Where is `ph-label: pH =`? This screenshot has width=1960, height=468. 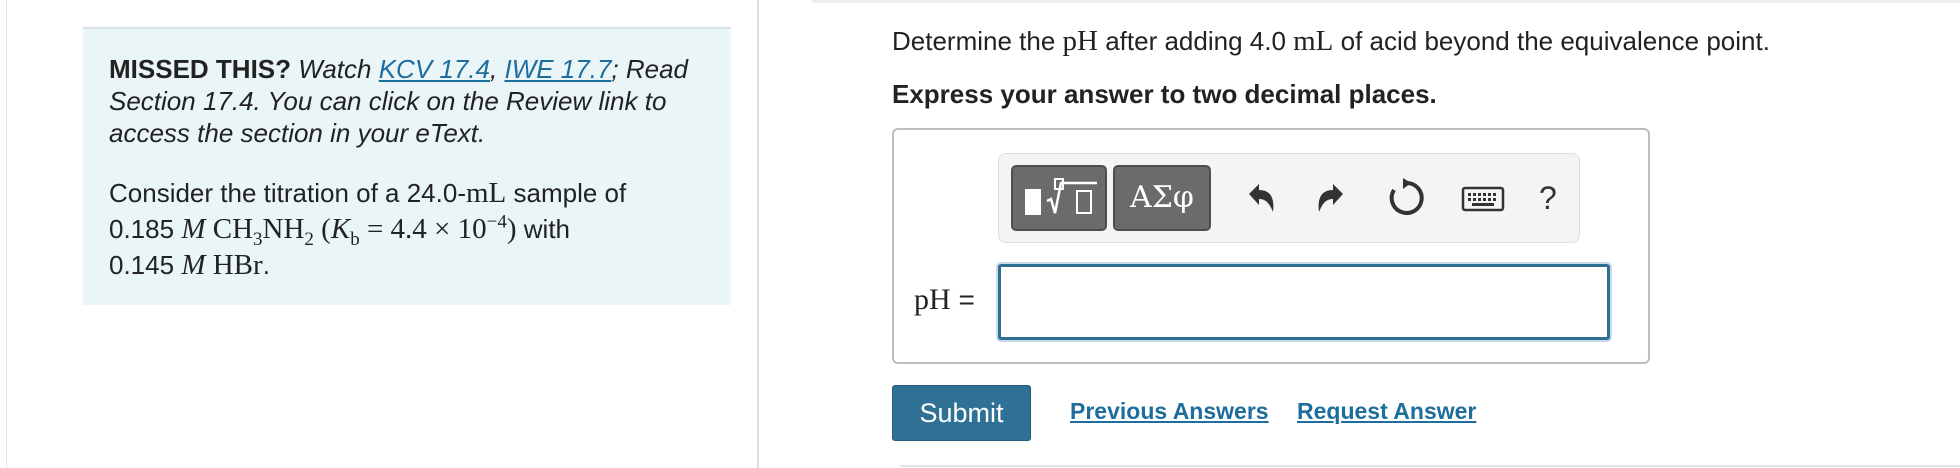 ph-label: pH = is located at coordinates (944, 300).